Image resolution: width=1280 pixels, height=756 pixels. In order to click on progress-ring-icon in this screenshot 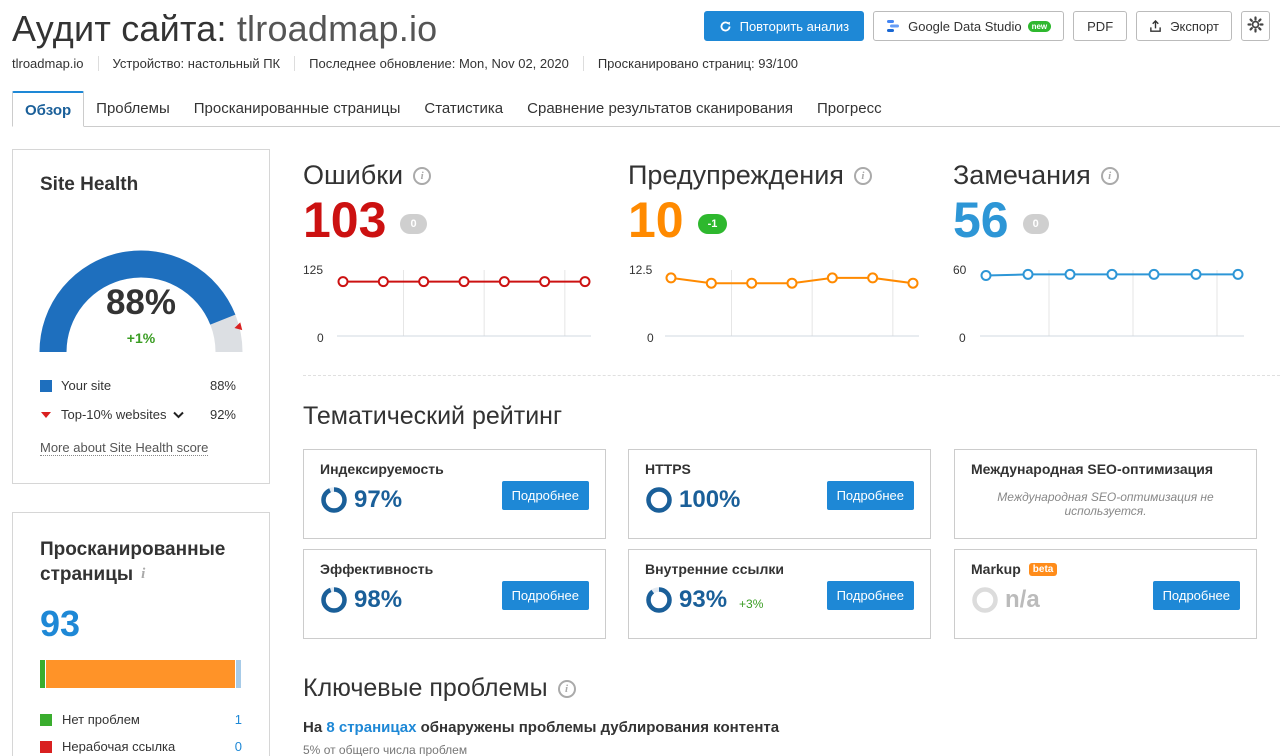, I will do `click(334, 600)`.